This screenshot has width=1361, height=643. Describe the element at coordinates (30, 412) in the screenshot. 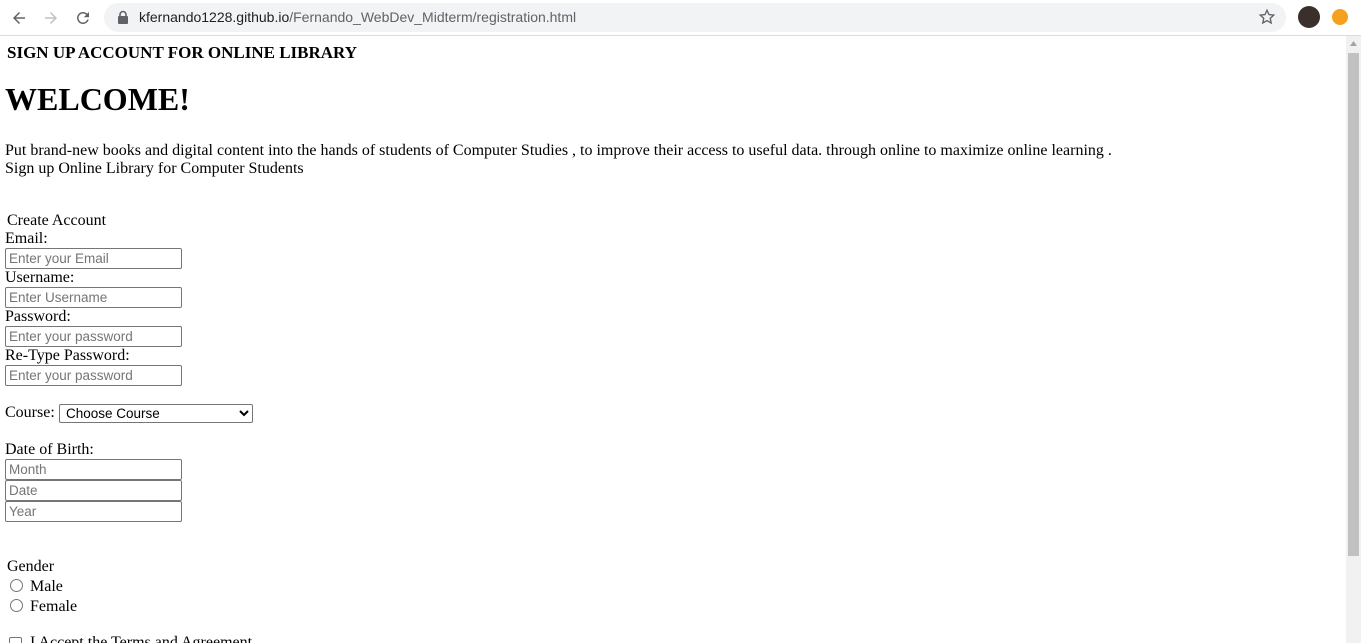

I see `course-label: Course:` at that location.